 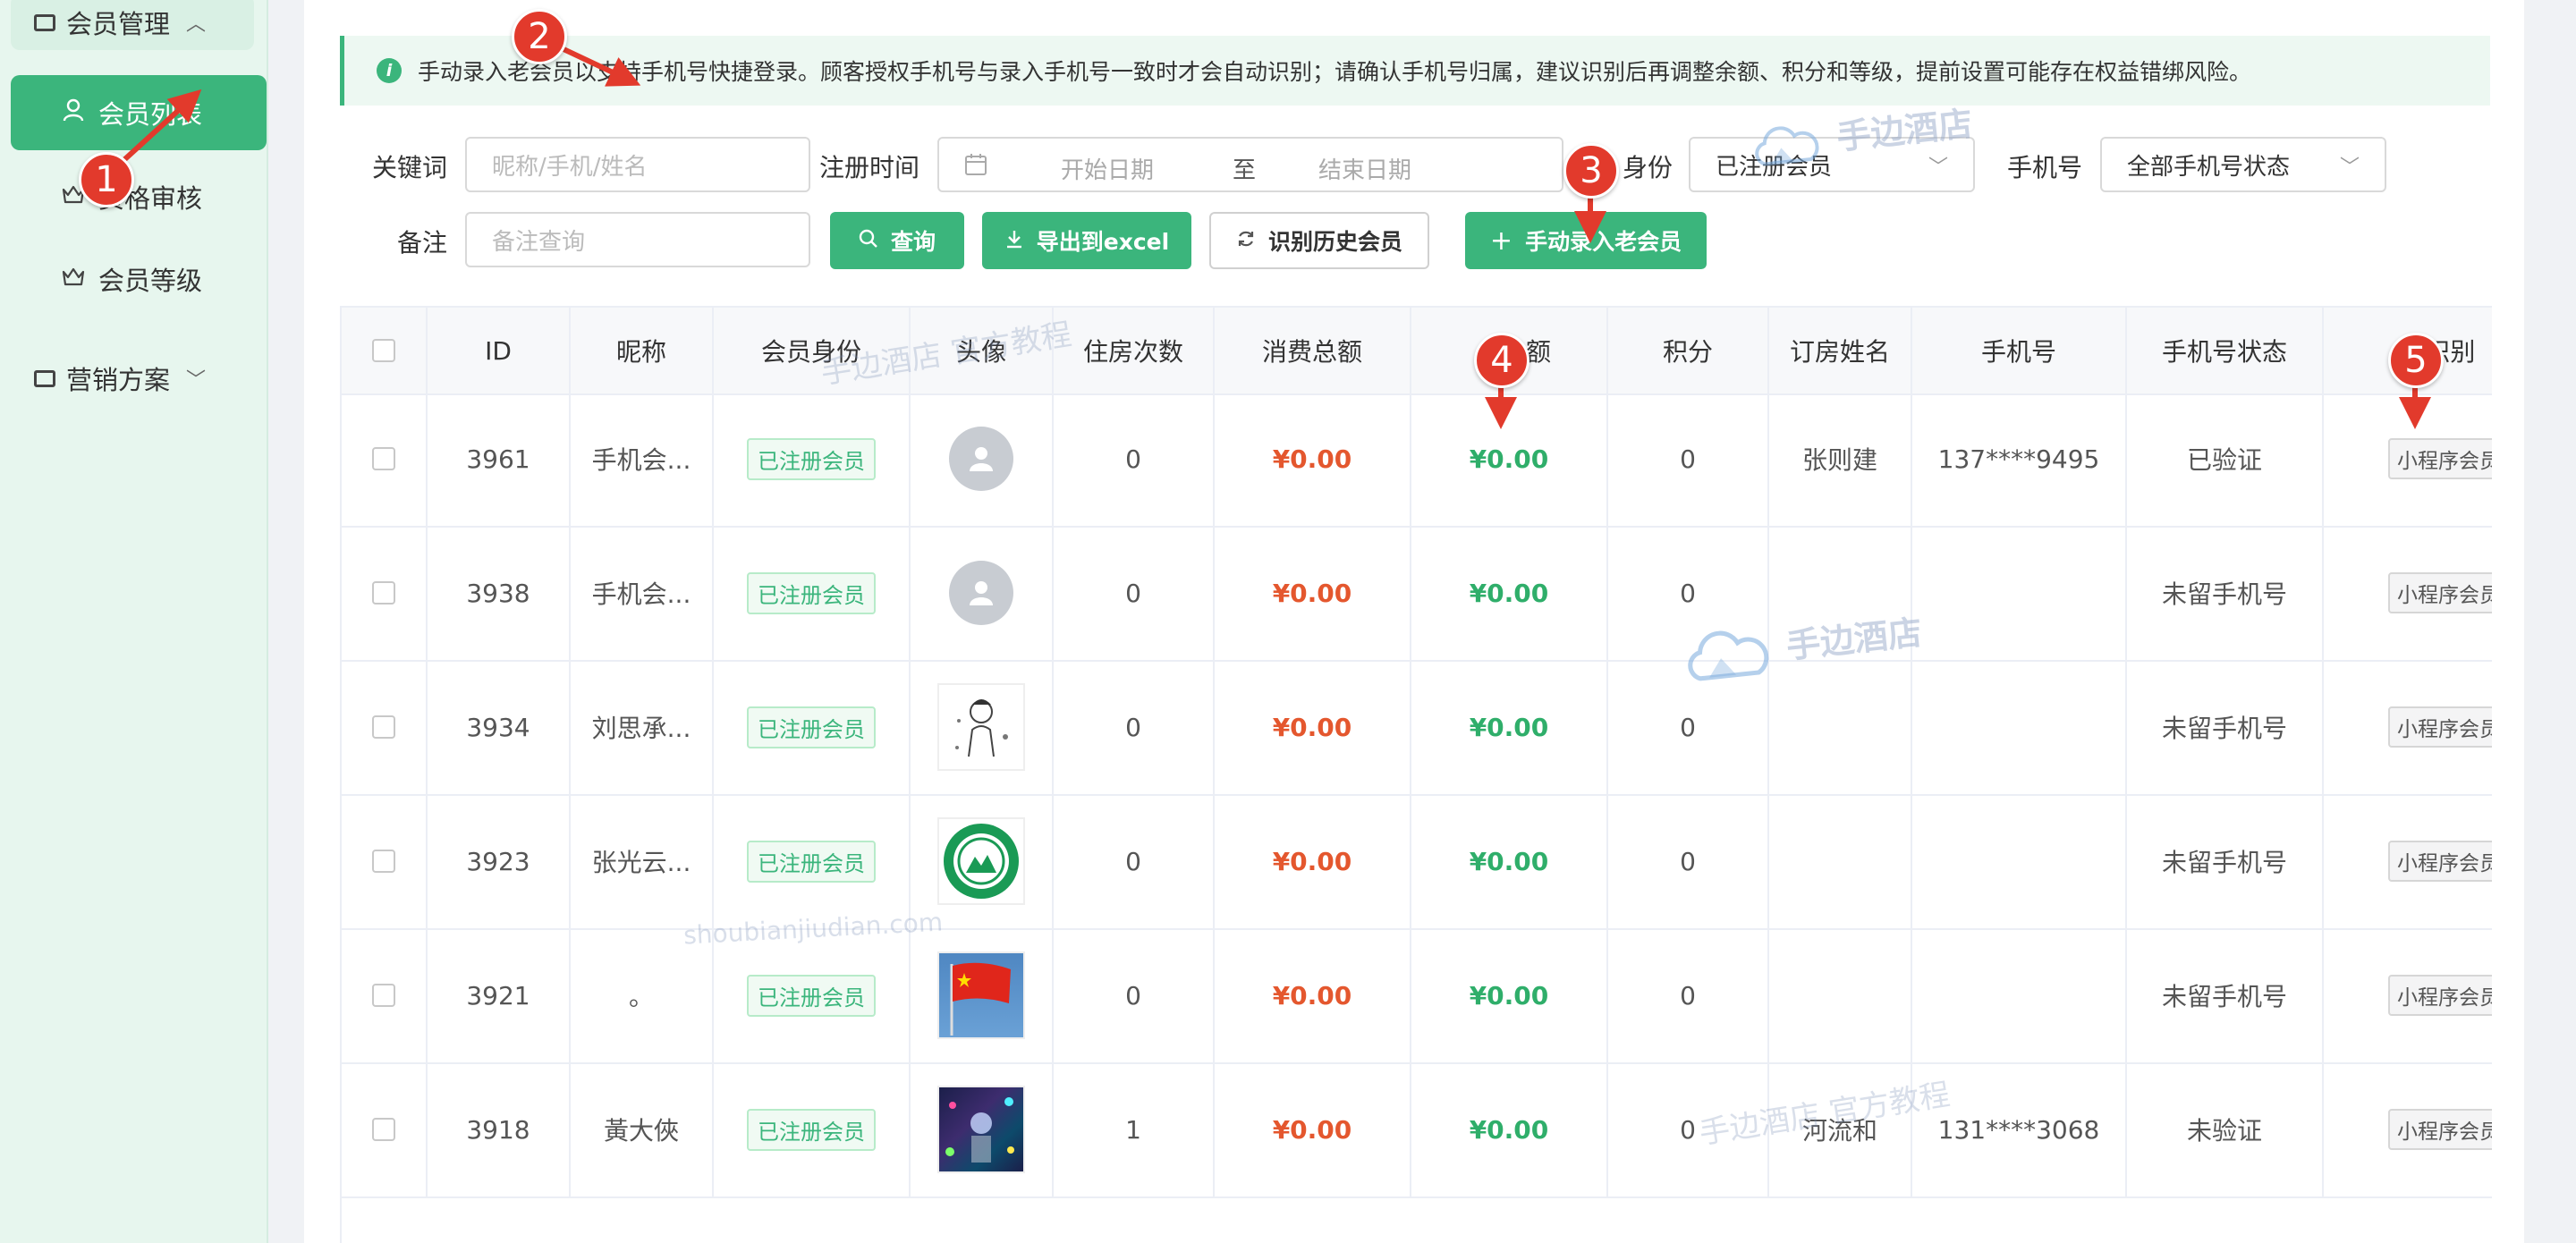 I want to click on cell-phone-status: 未验证, so click(x=2224, y=1131).